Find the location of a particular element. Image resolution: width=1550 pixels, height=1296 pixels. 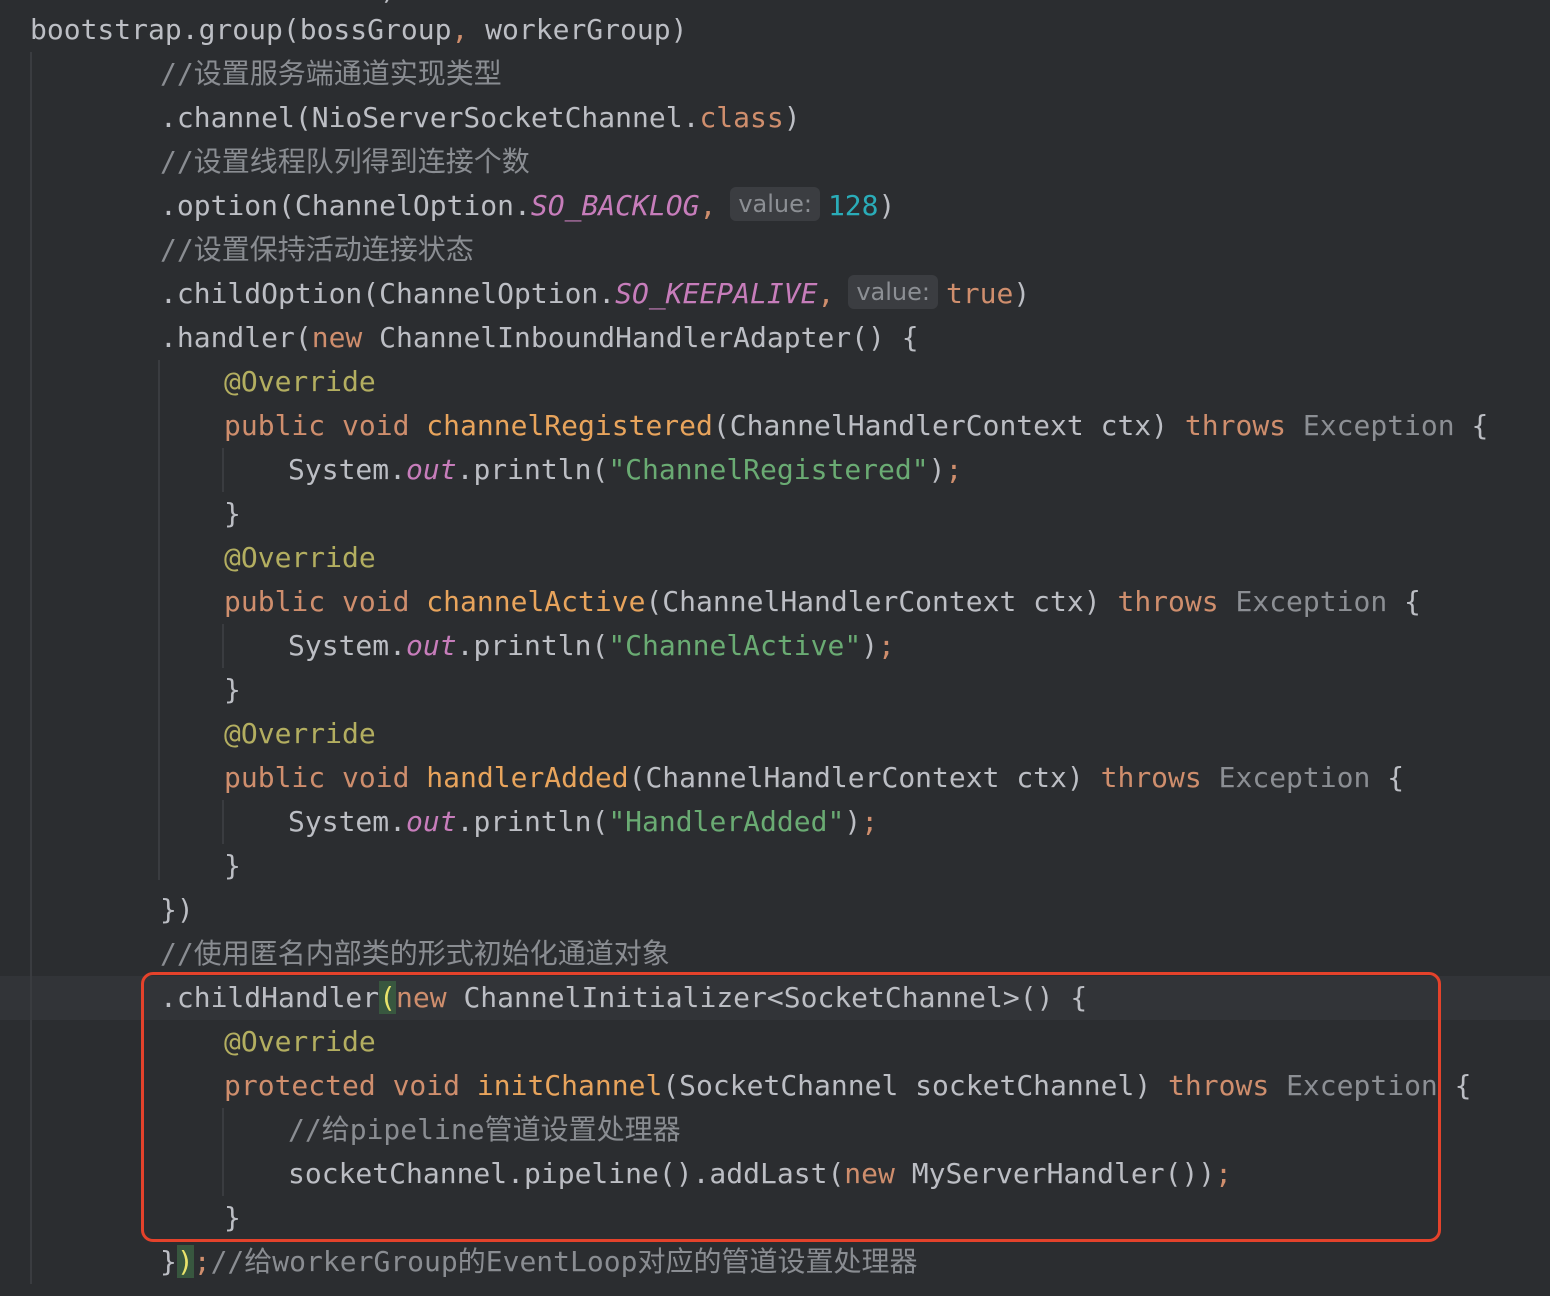

code-line: System.out.println("ChannelActive"); is located at coordinates (775, 646).